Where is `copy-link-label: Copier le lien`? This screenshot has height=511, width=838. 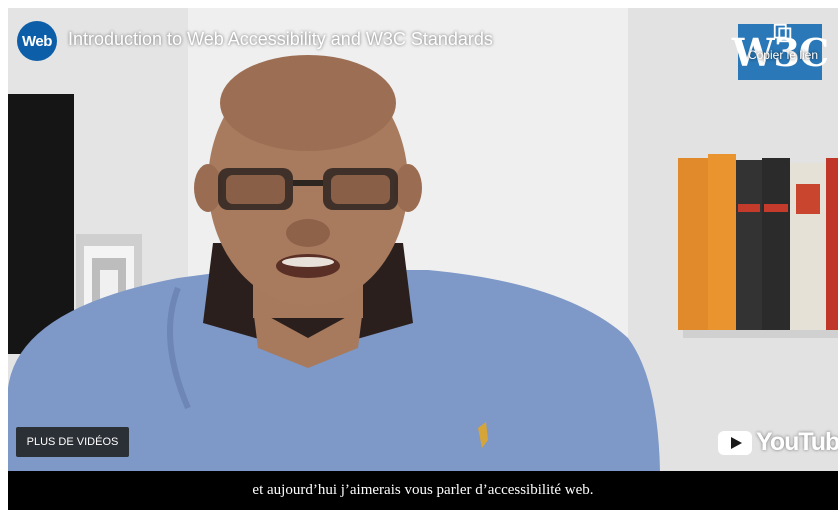
copy-link-label: Copier le lien is located at coordinates (783, 55).